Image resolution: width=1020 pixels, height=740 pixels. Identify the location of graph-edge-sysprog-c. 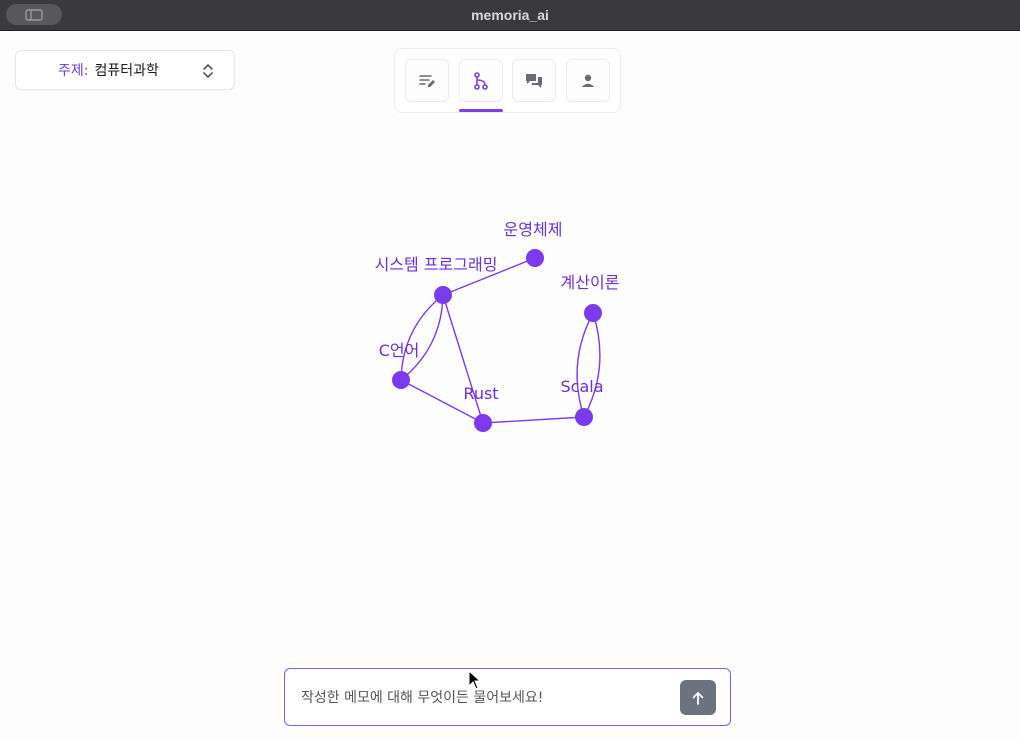
(422, 337).